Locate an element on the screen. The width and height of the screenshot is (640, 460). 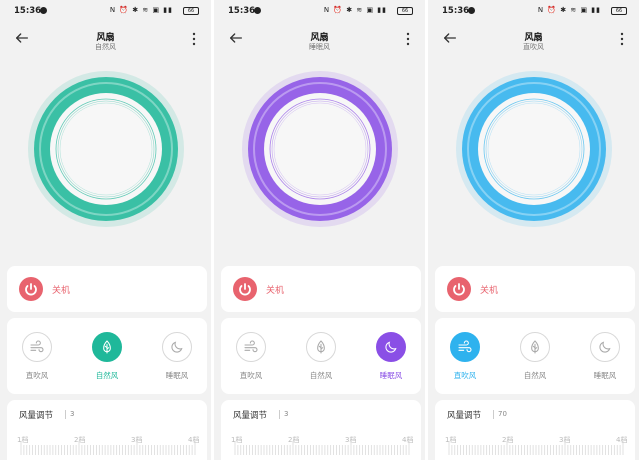
speed-value: 70 is located at coordinates (502, 414).